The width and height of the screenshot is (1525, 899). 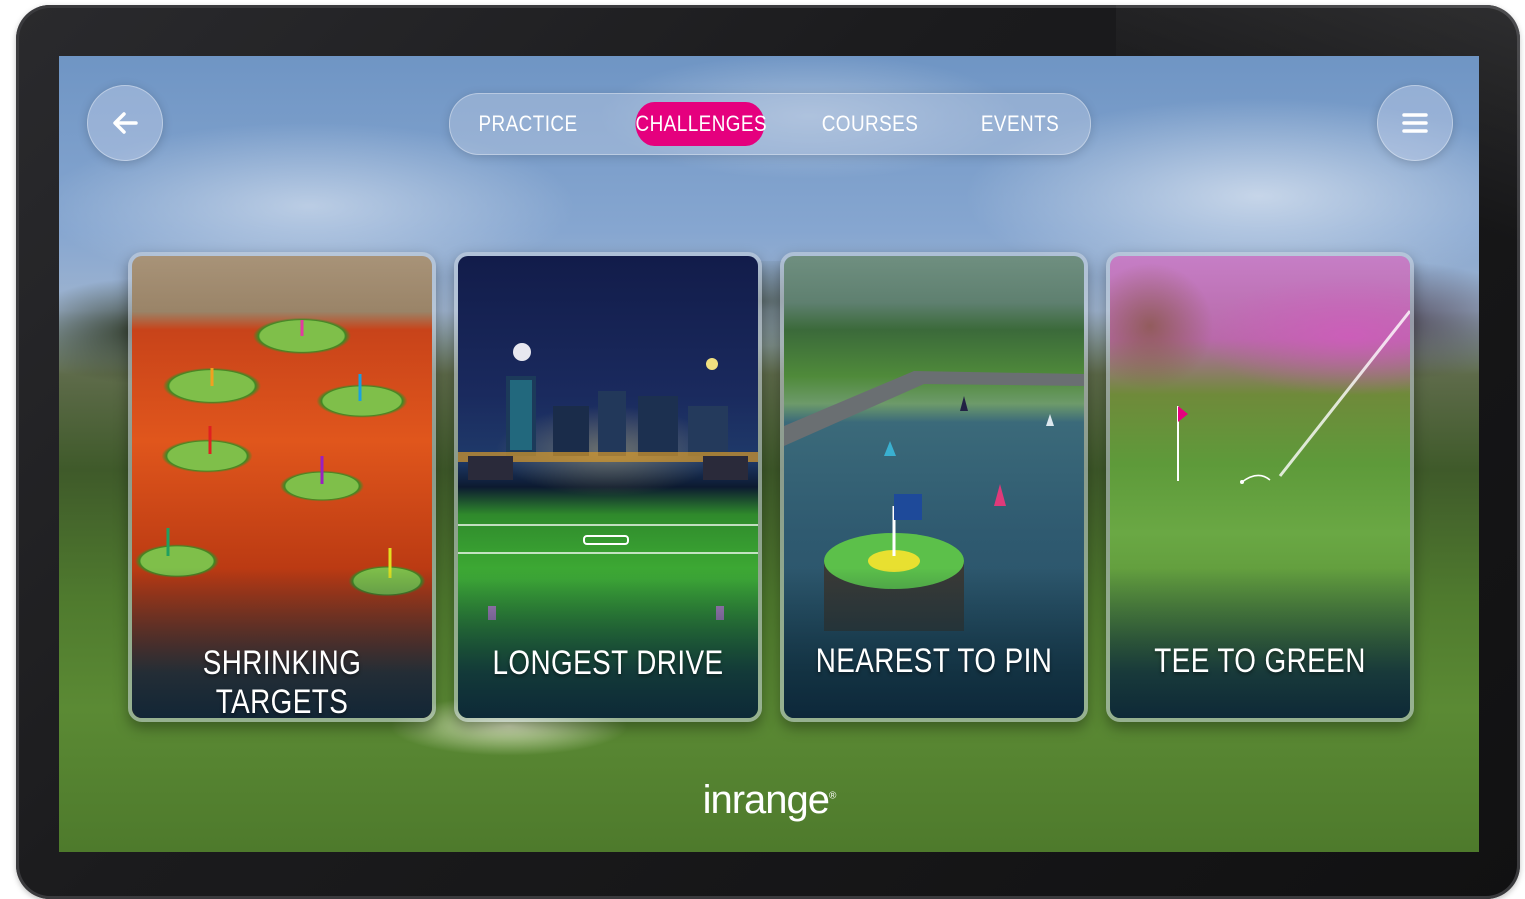 I want to click on brand-logo: inrange®, so click(x=769, y=800).